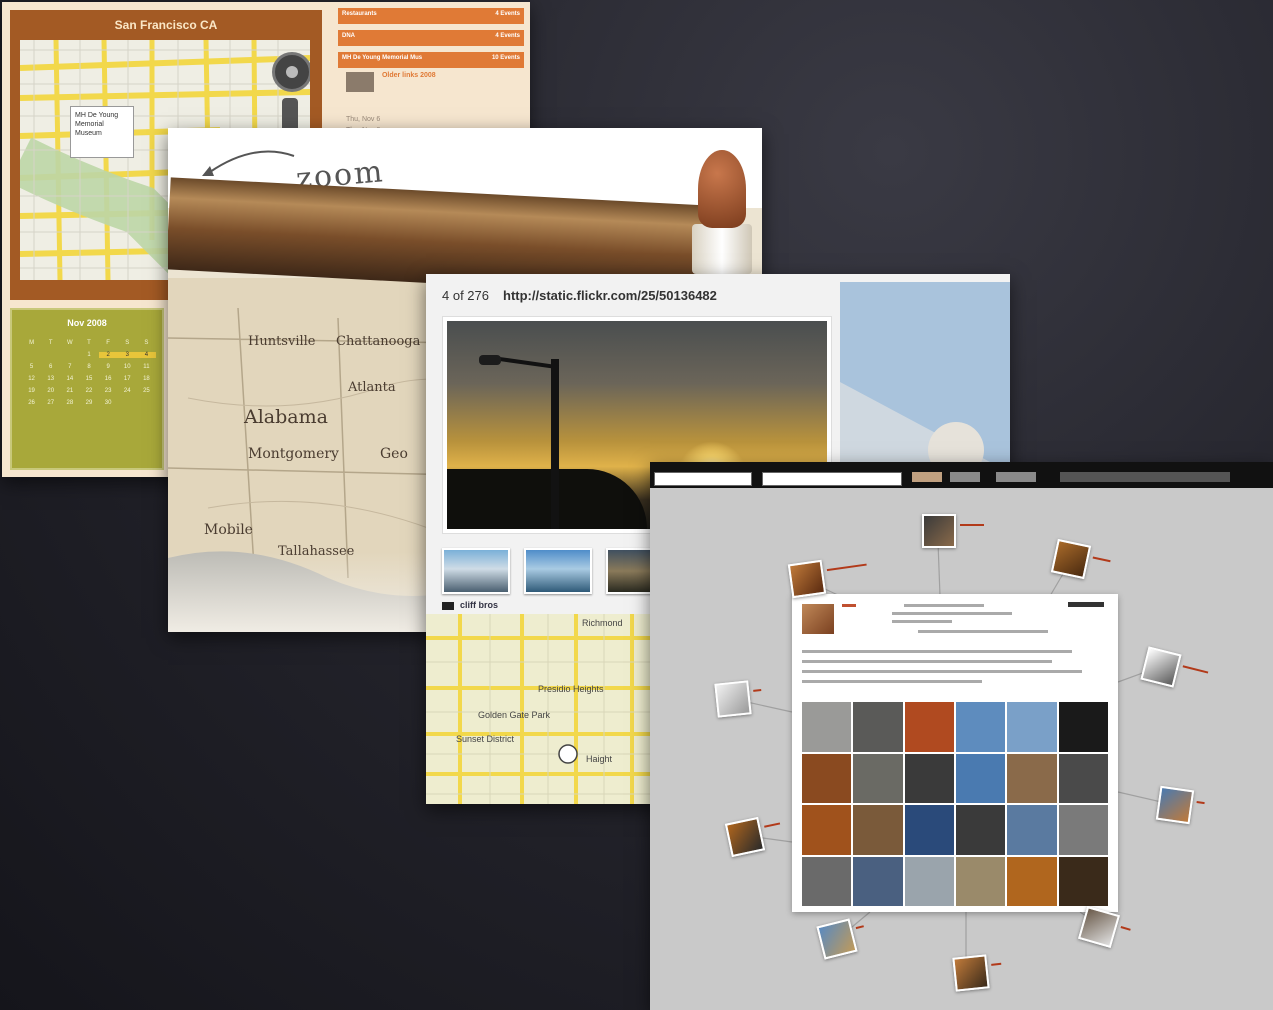 This screenshot has height=1010, width=1273. I want to click on map-label: Haight, so click(599, 759).